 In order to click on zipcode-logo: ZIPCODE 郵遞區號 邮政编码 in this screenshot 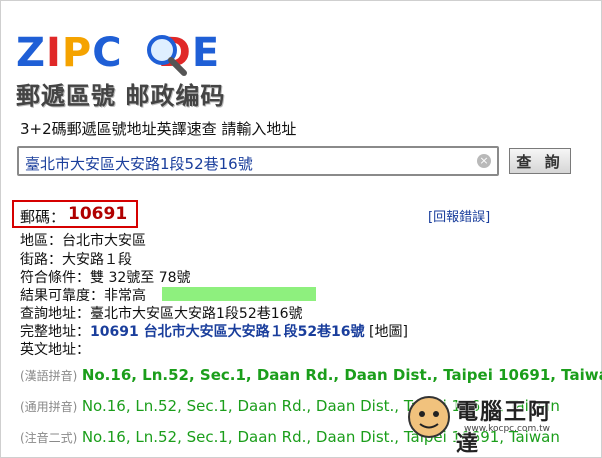, I will do `click(126, 70)`.